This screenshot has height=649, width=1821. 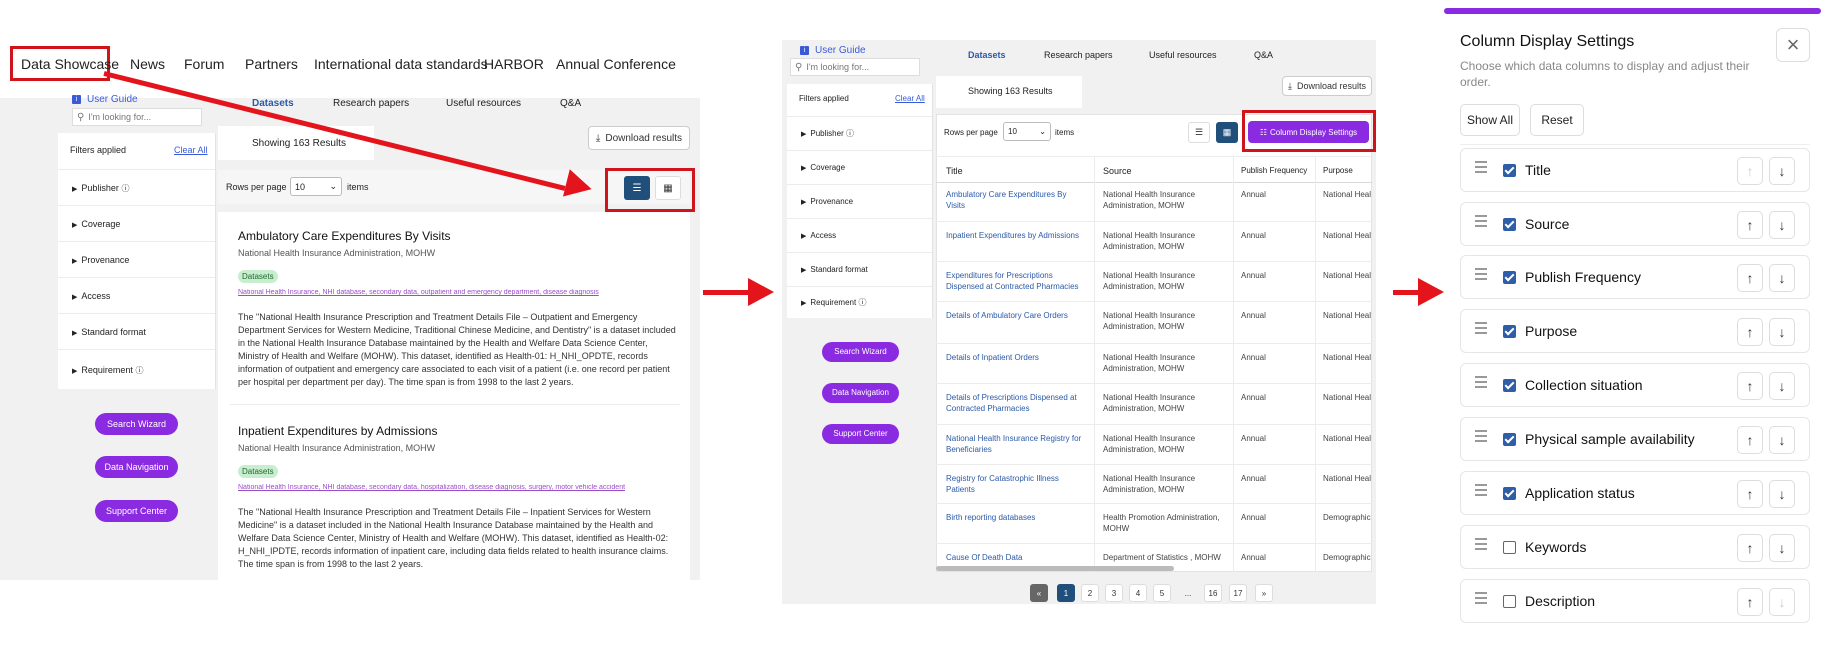 I want to click on cell-title: Inpatient Expenditures by Admissions, so click(x=1016, y=235).